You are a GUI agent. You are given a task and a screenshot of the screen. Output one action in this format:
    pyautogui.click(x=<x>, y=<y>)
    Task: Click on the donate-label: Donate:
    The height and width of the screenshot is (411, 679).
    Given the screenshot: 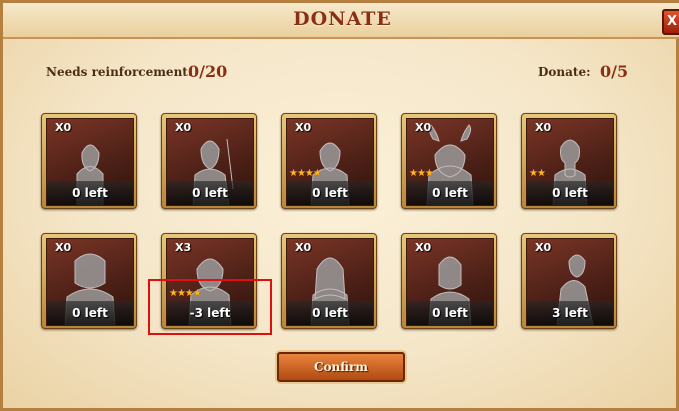 What is the action you would take?
    pyautogui.click(x=564, y=72)
    